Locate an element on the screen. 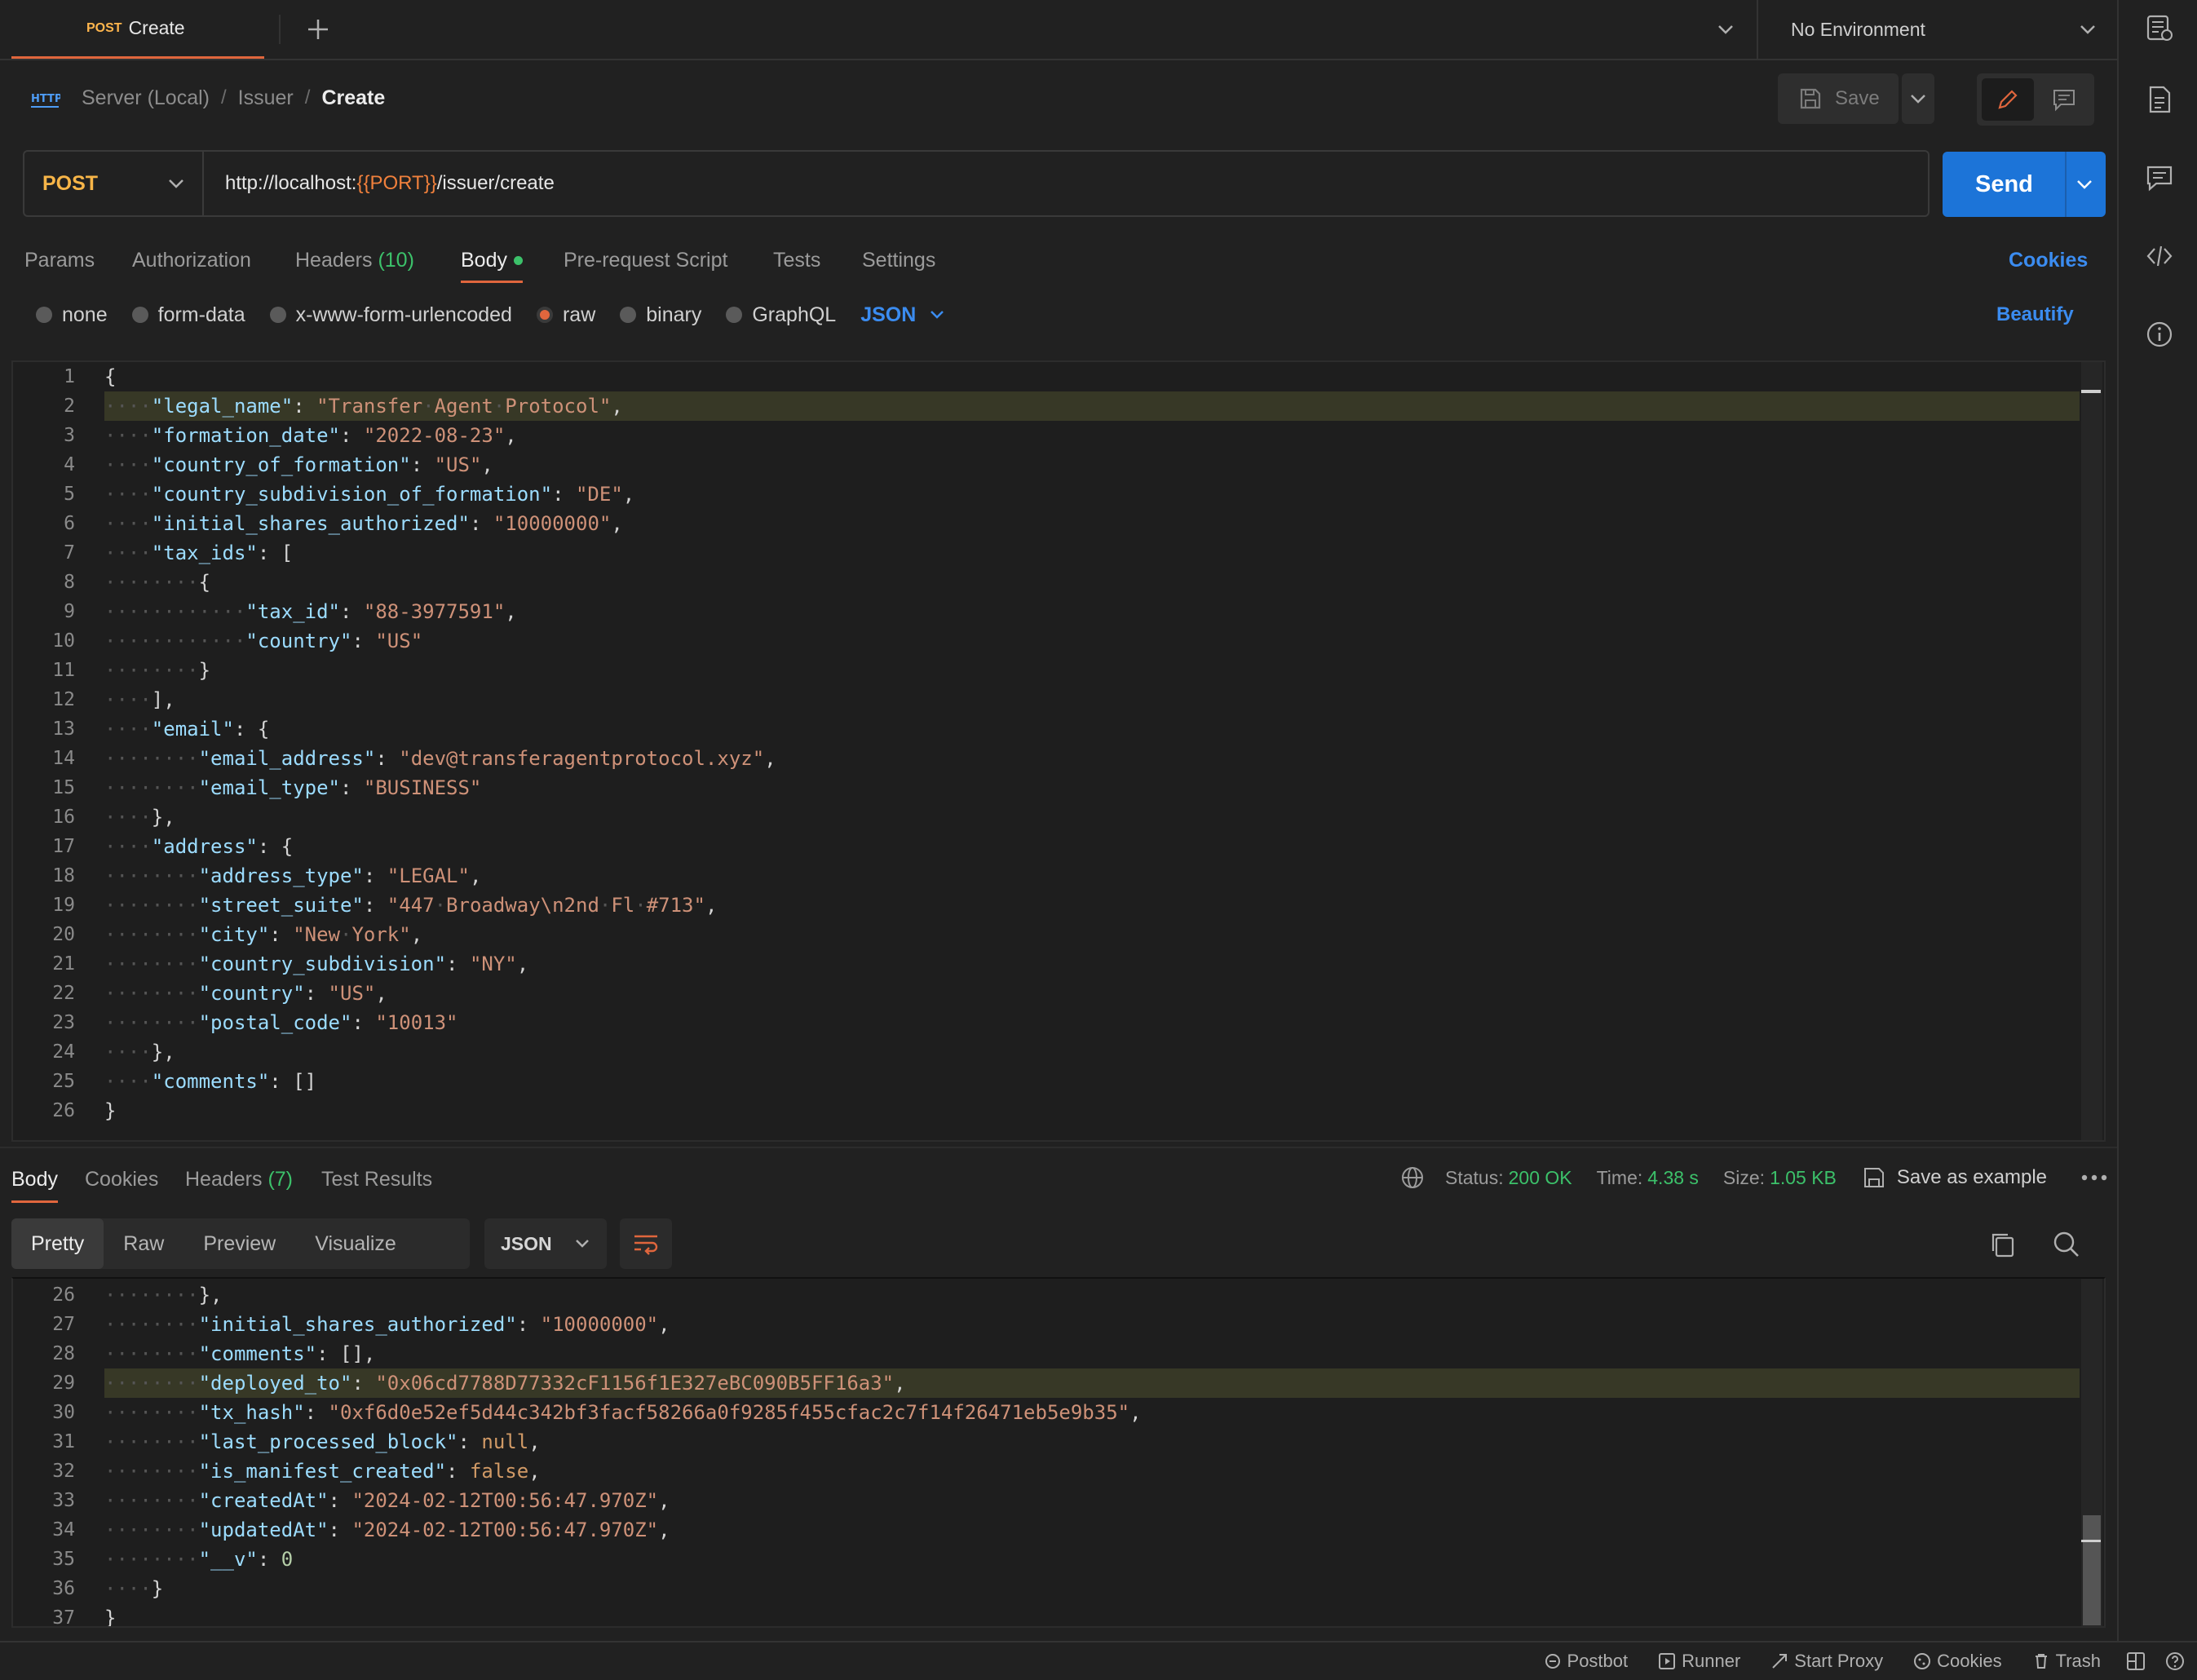 The width and height of the screenshot is (2197, 1680). code-icon is located at coordinates (2159, 256).